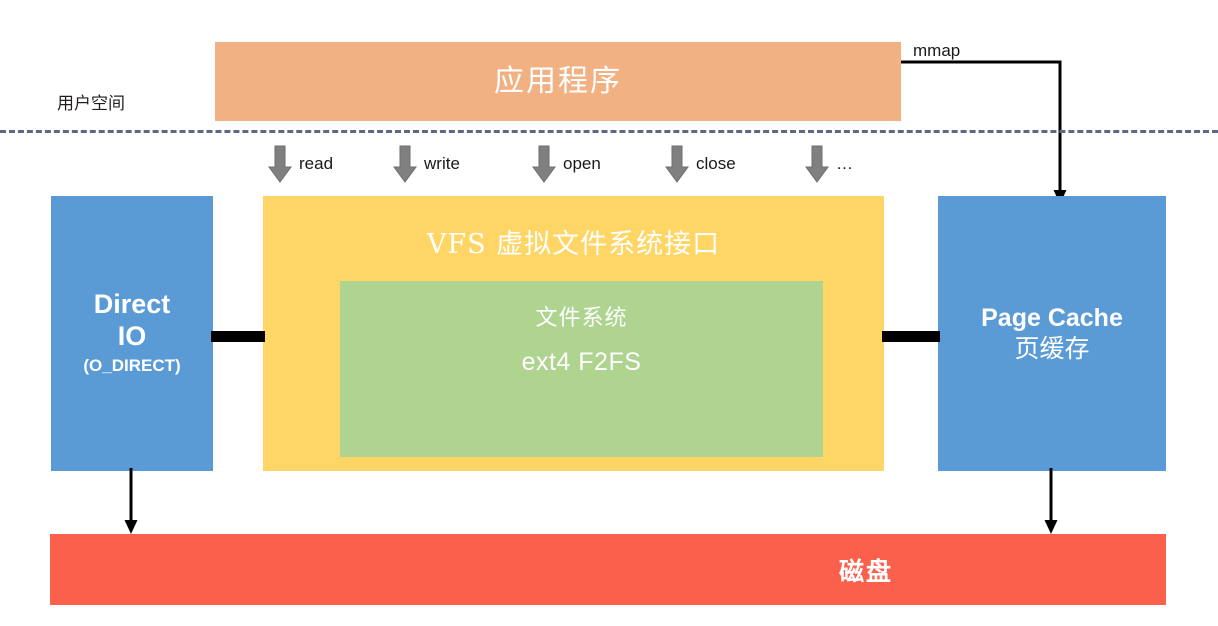 This screenshot has height=626, width=1218. What do you see at coordinates (1052, 348) in the screenshot?
I see `page-cache-label-cn: 页缓存` at bounding box center [1052, 348].